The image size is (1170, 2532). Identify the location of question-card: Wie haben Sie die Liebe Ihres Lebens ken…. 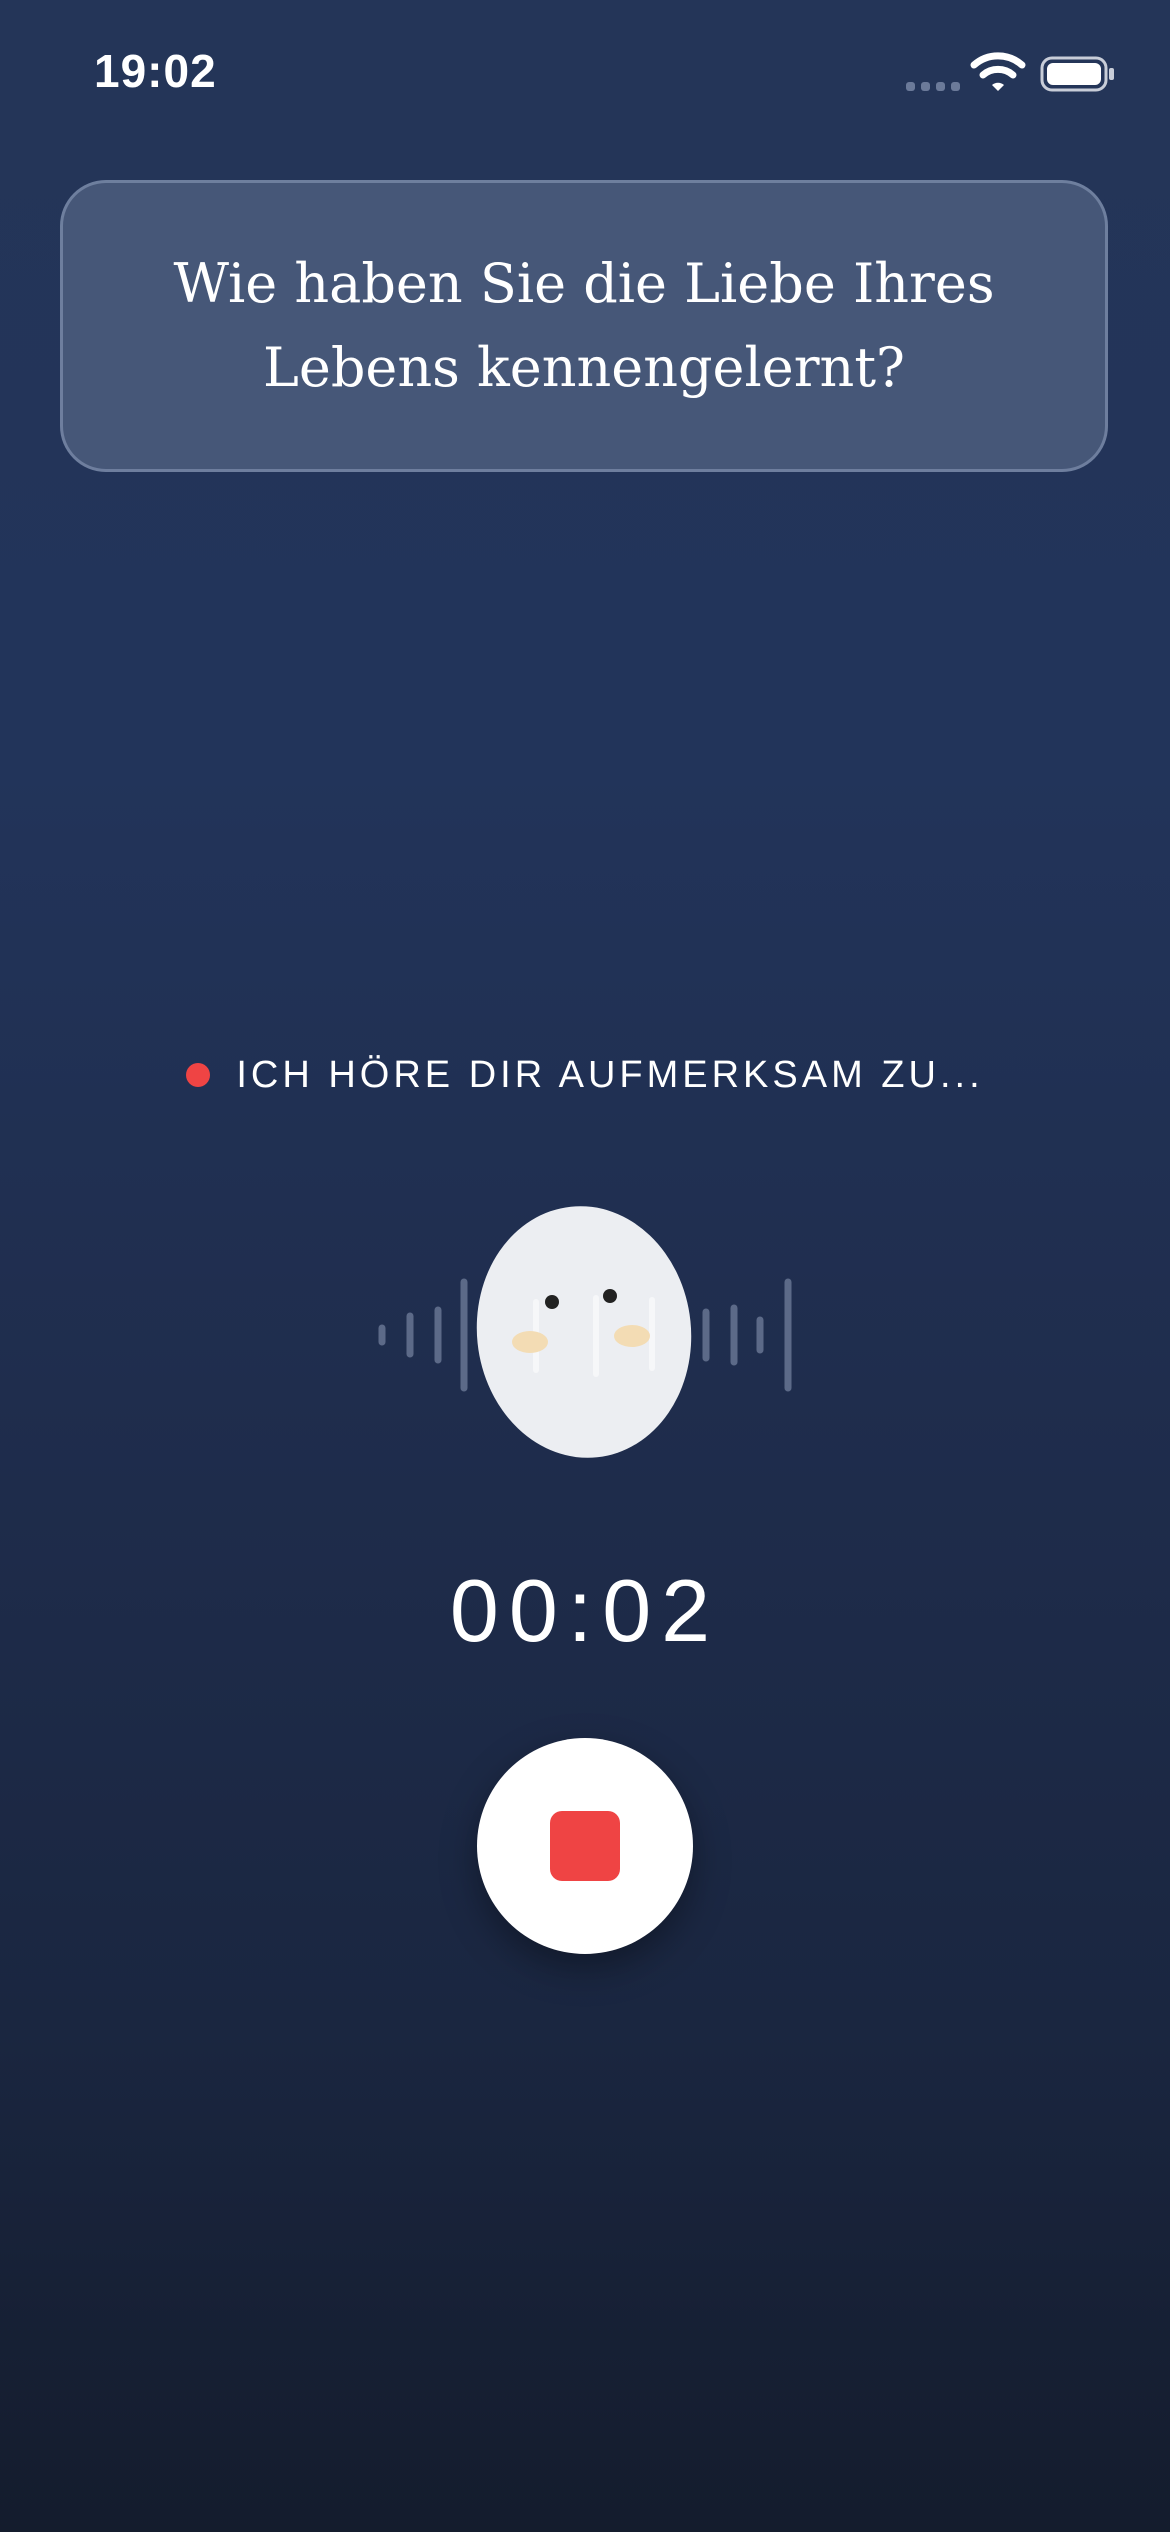
(584, 326).